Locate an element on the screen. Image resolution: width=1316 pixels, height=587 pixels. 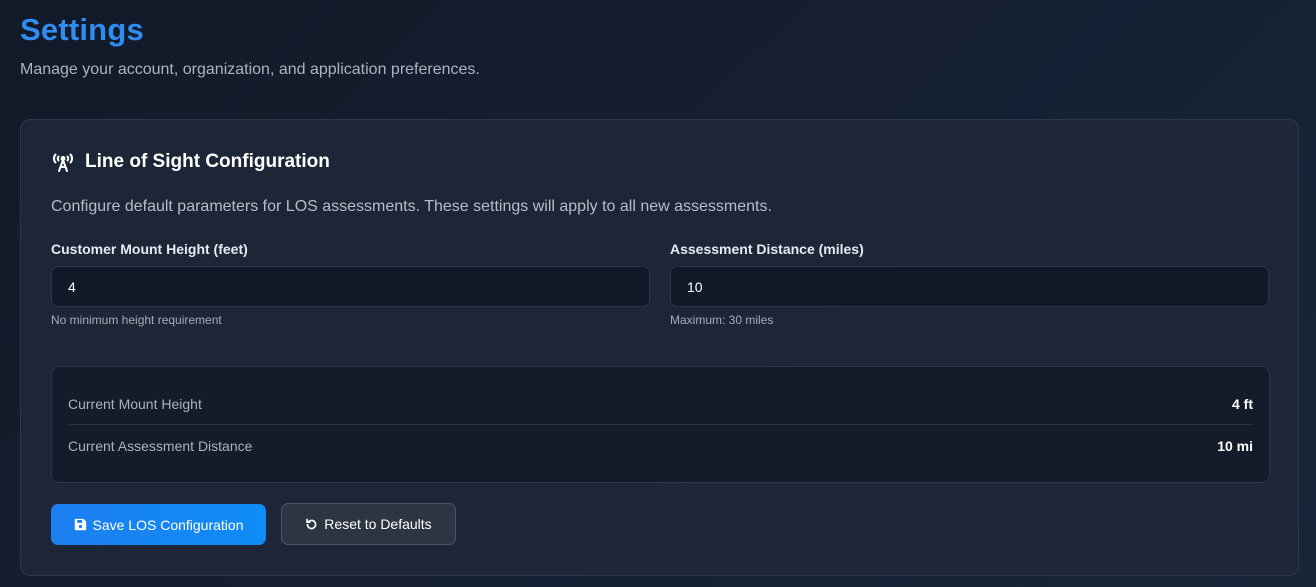
assessment-distance-input is located at coordinates (969, 286).